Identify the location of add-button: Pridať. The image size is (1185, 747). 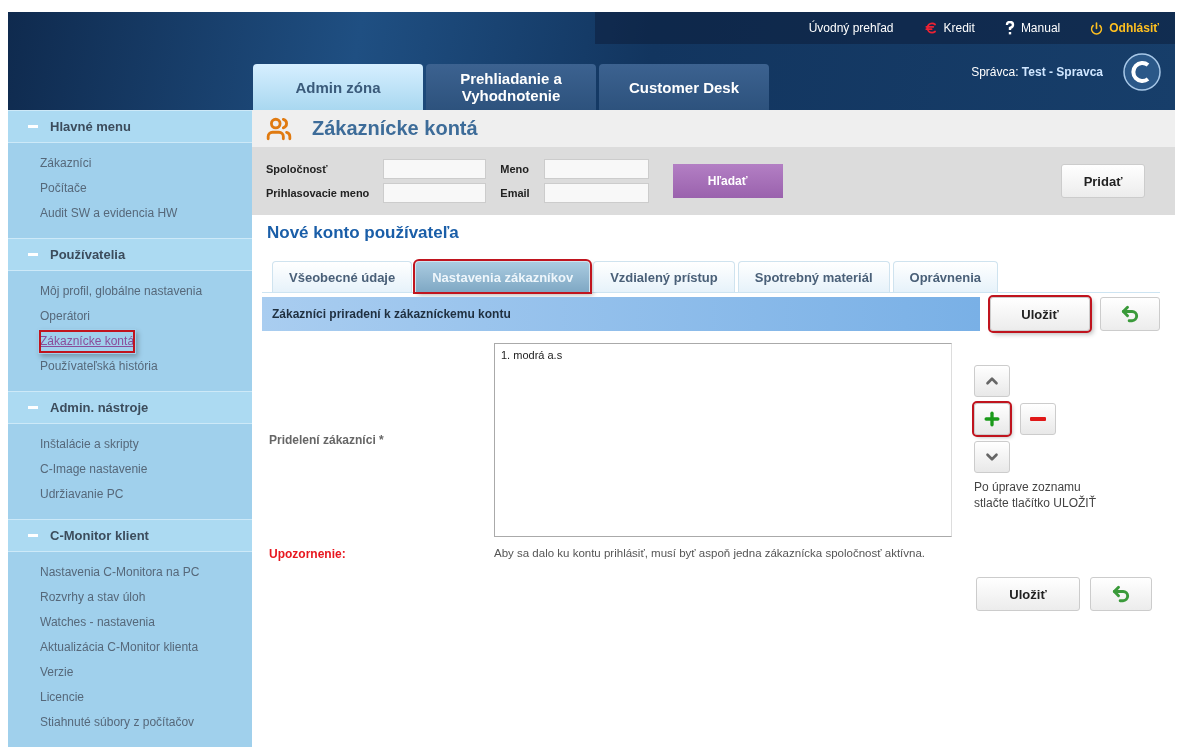
(1103, 181).